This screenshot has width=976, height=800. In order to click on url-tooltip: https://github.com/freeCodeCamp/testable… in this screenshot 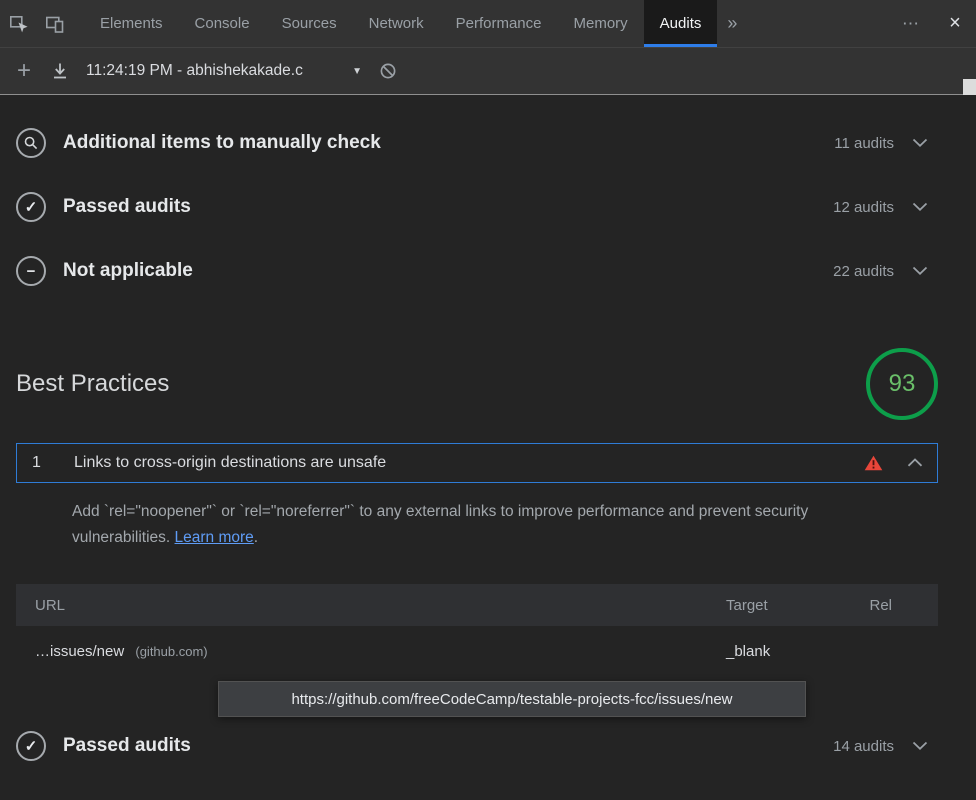, I will do `click(512, 699)`.